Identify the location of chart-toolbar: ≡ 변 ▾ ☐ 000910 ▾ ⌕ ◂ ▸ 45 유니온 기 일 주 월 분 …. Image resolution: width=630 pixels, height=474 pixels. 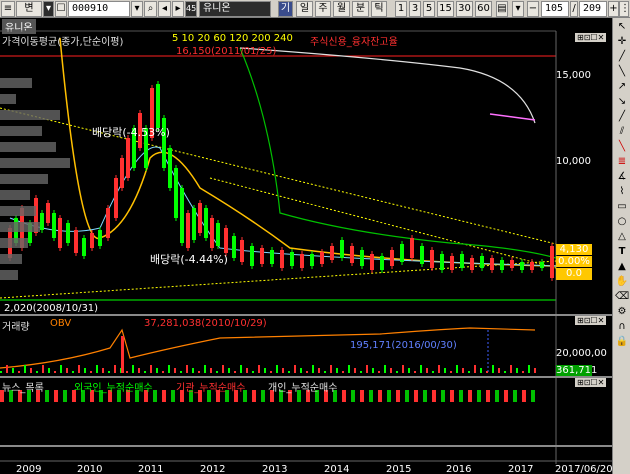
(315, 9).